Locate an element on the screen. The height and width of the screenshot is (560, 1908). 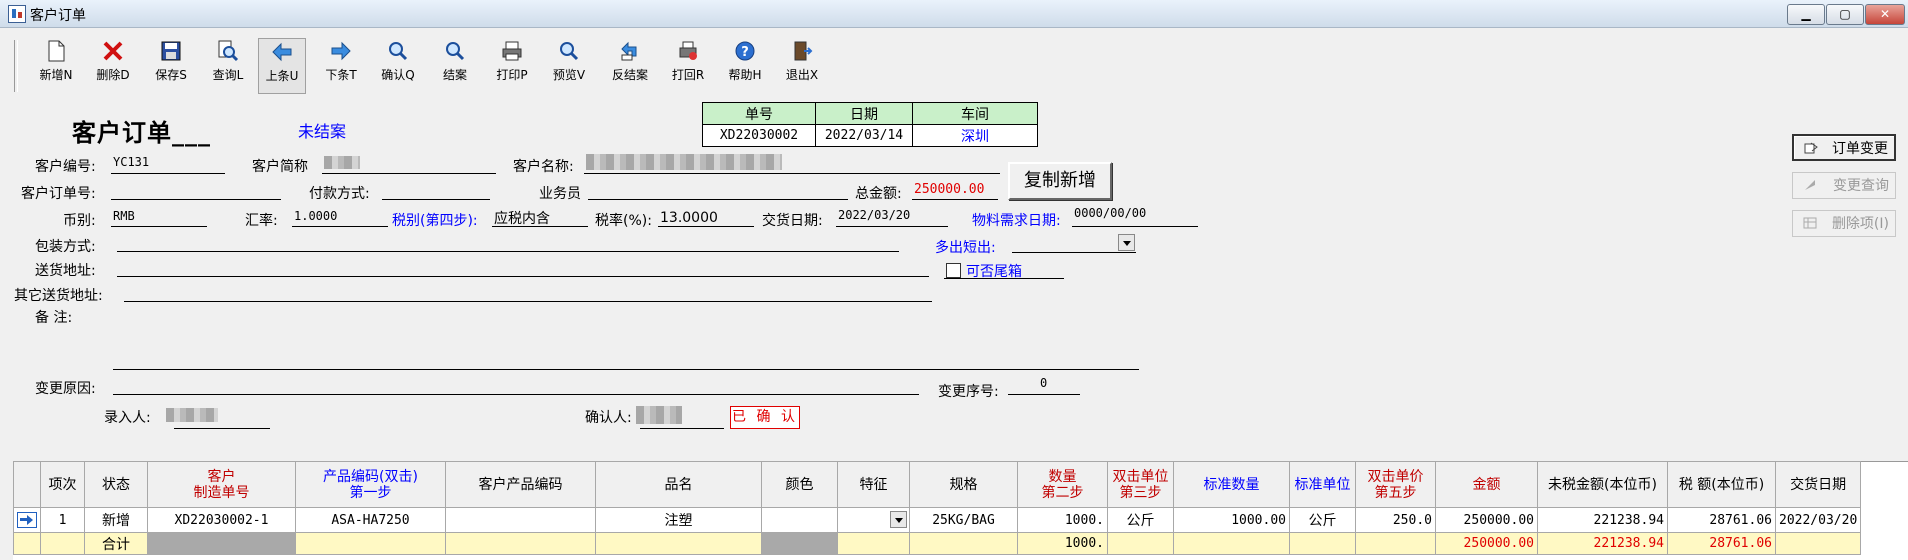
column-header-5: 品名 is located at coordinates (678, 484).